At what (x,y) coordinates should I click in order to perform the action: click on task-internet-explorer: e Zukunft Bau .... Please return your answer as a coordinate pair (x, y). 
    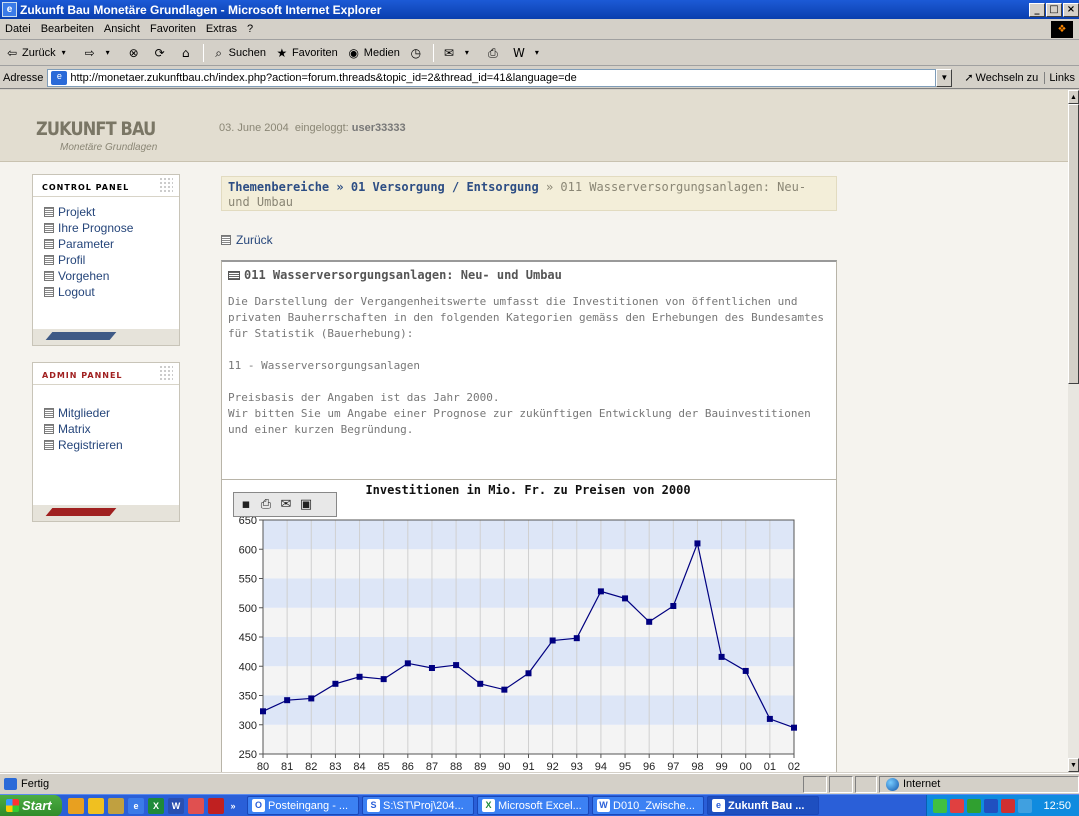
    Looking at the image, I should click on (763, 805).